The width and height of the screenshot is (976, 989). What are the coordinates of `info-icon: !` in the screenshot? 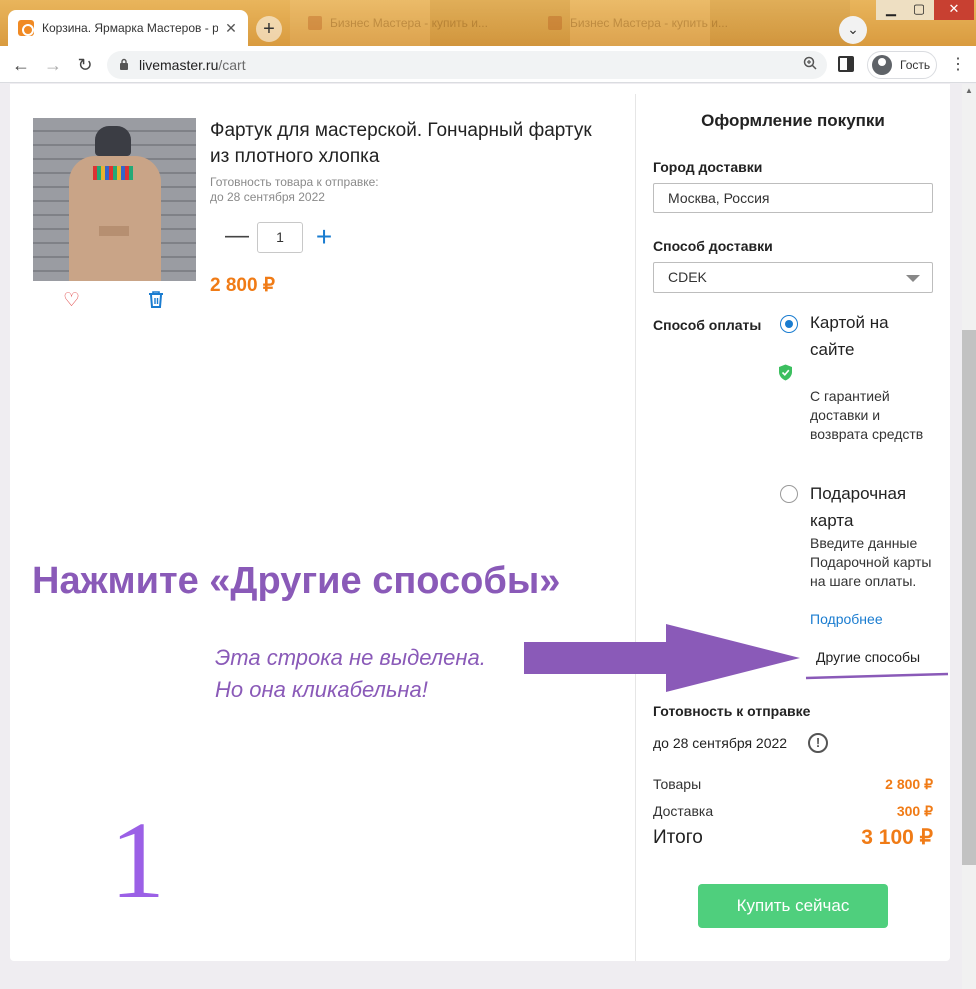 It's located at (818, 743).